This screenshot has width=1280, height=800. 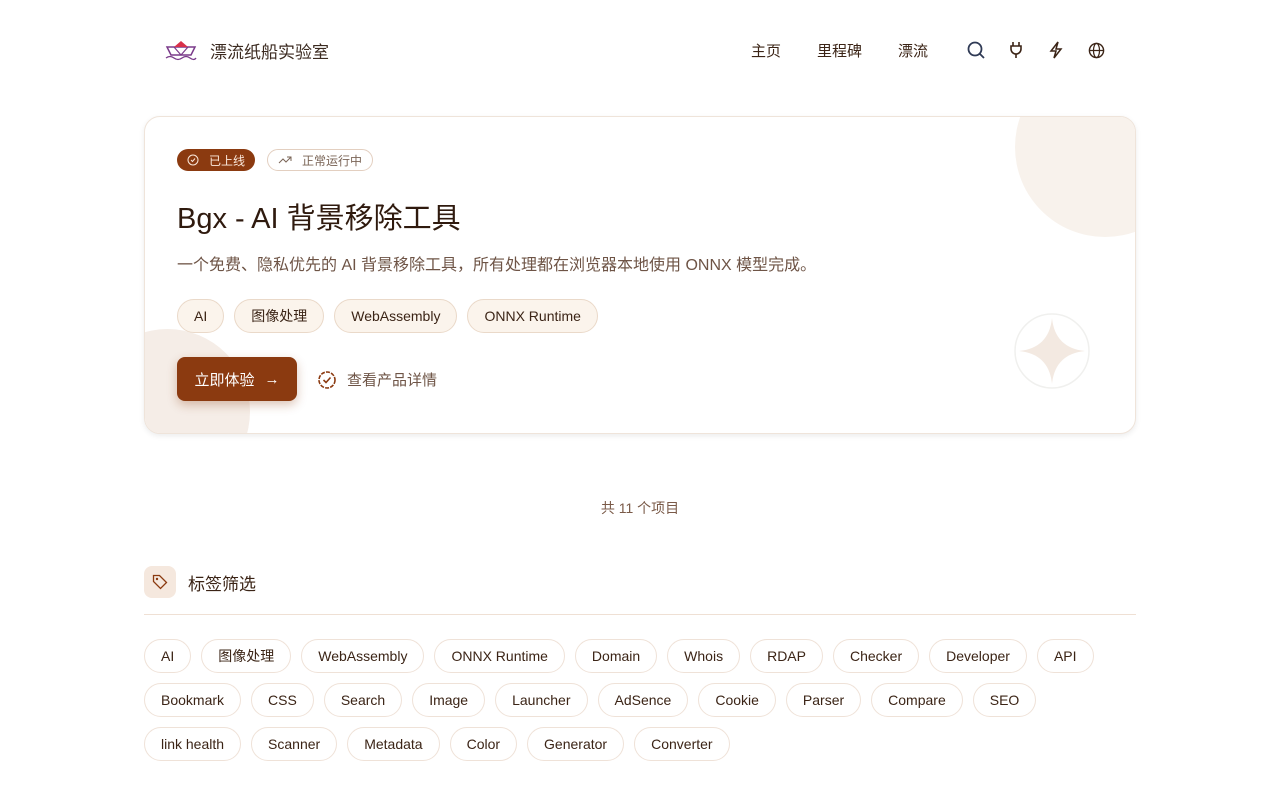 I want to click on site-name: 漂流纸船实验室, so click(x=269, y=52).